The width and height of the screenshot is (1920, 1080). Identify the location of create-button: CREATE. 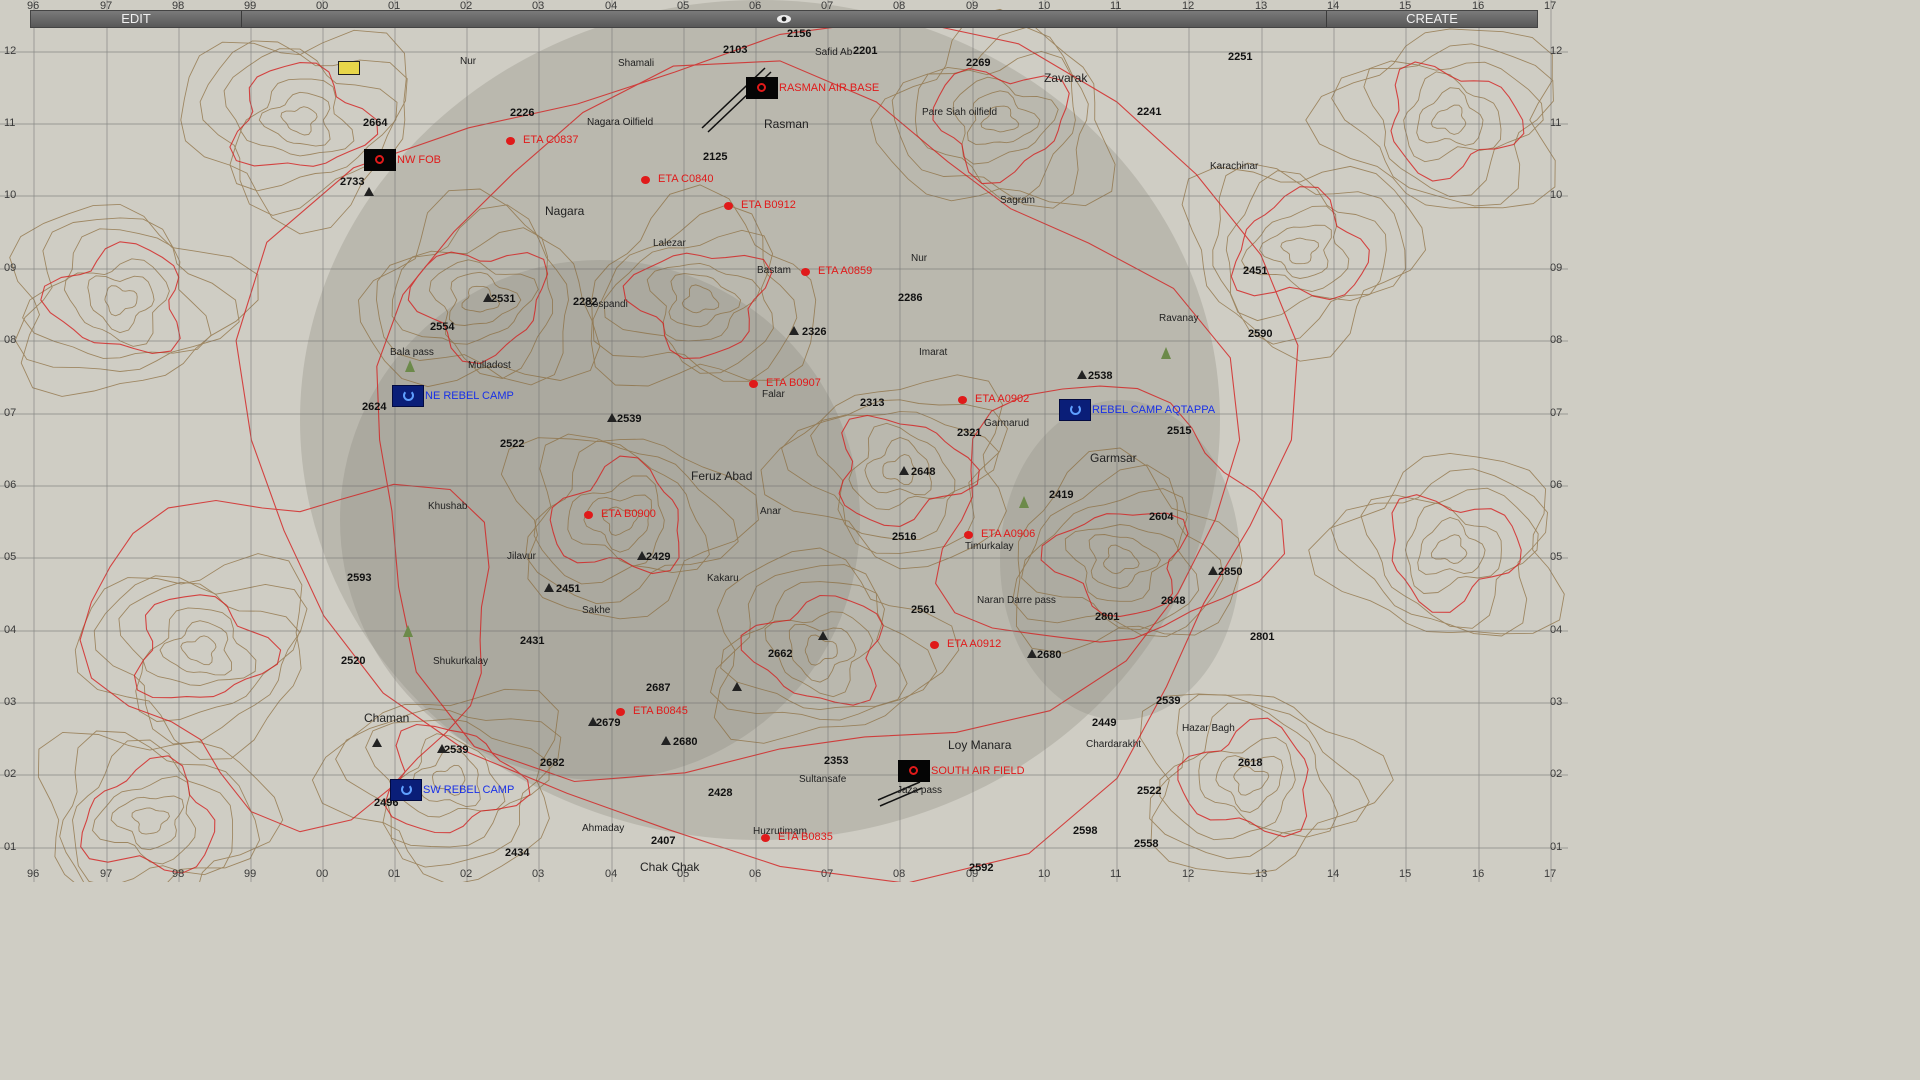
(1431, 19).